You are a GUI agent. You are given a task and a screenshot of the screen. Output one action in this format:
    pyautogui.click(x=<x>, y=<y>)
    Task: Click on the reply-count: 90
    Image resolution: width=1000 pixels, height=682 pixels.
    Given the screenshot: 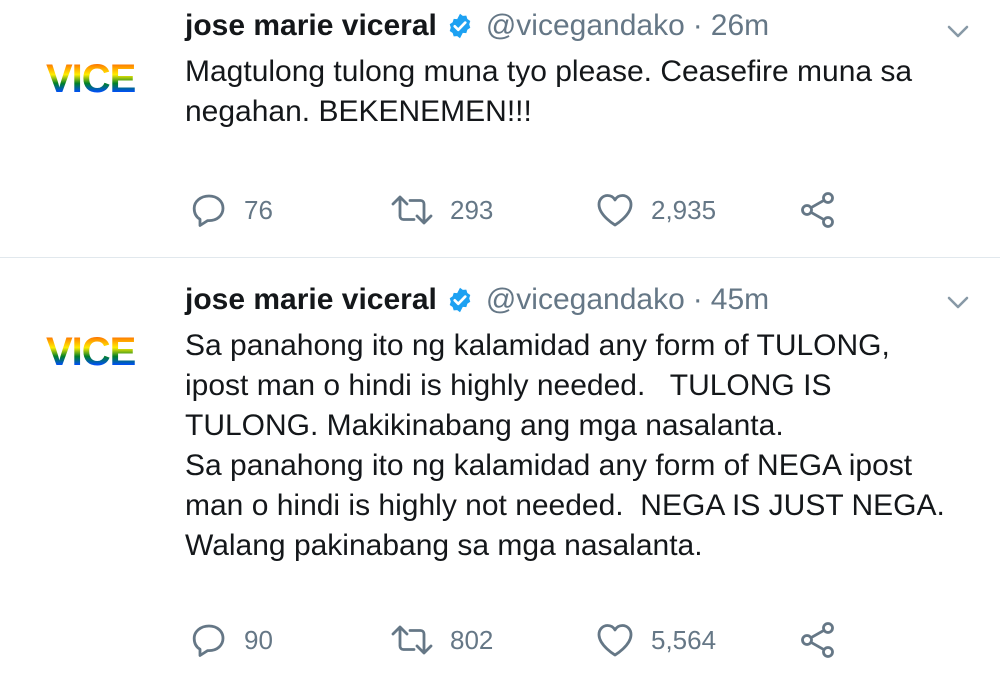 What is the action you would take?
    pyautogui.click(x=258, y=639)
    